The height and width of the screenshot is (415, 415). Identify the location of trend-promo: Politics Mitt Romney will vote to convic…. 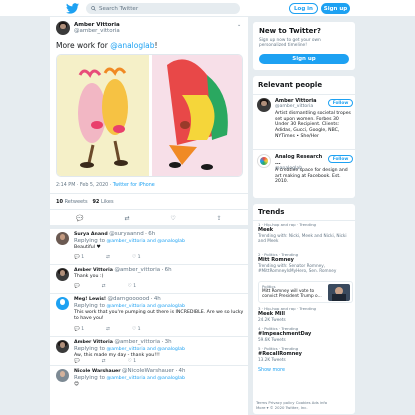
(305, 292).